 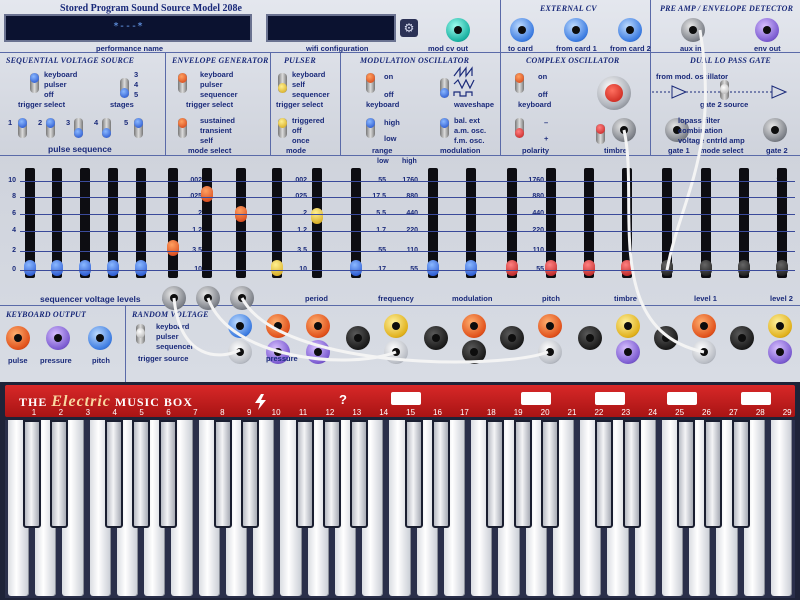 What do you see at coordinates (384, 412) in the screenshot?
I see `key-number: 14` at bounding box center [384, 412].